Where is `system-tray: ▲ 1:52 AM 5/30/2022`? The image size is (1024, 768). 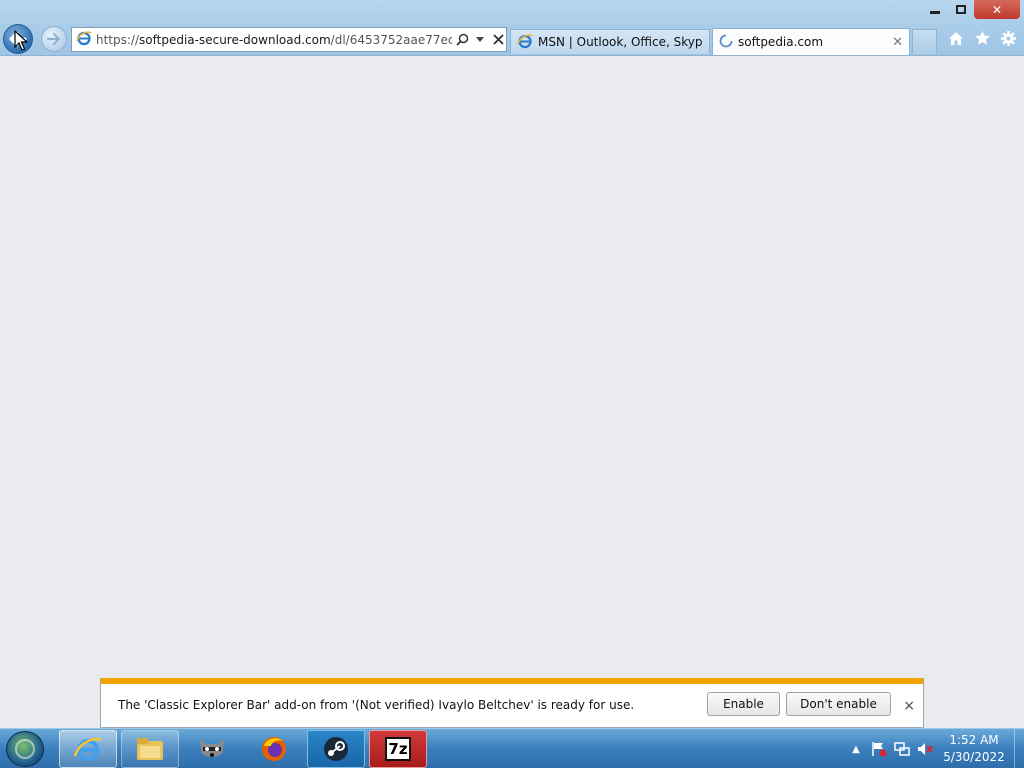
system-tray: ▲ 1:52 AM 5/30/2022 is located at coordinates (935, 748).